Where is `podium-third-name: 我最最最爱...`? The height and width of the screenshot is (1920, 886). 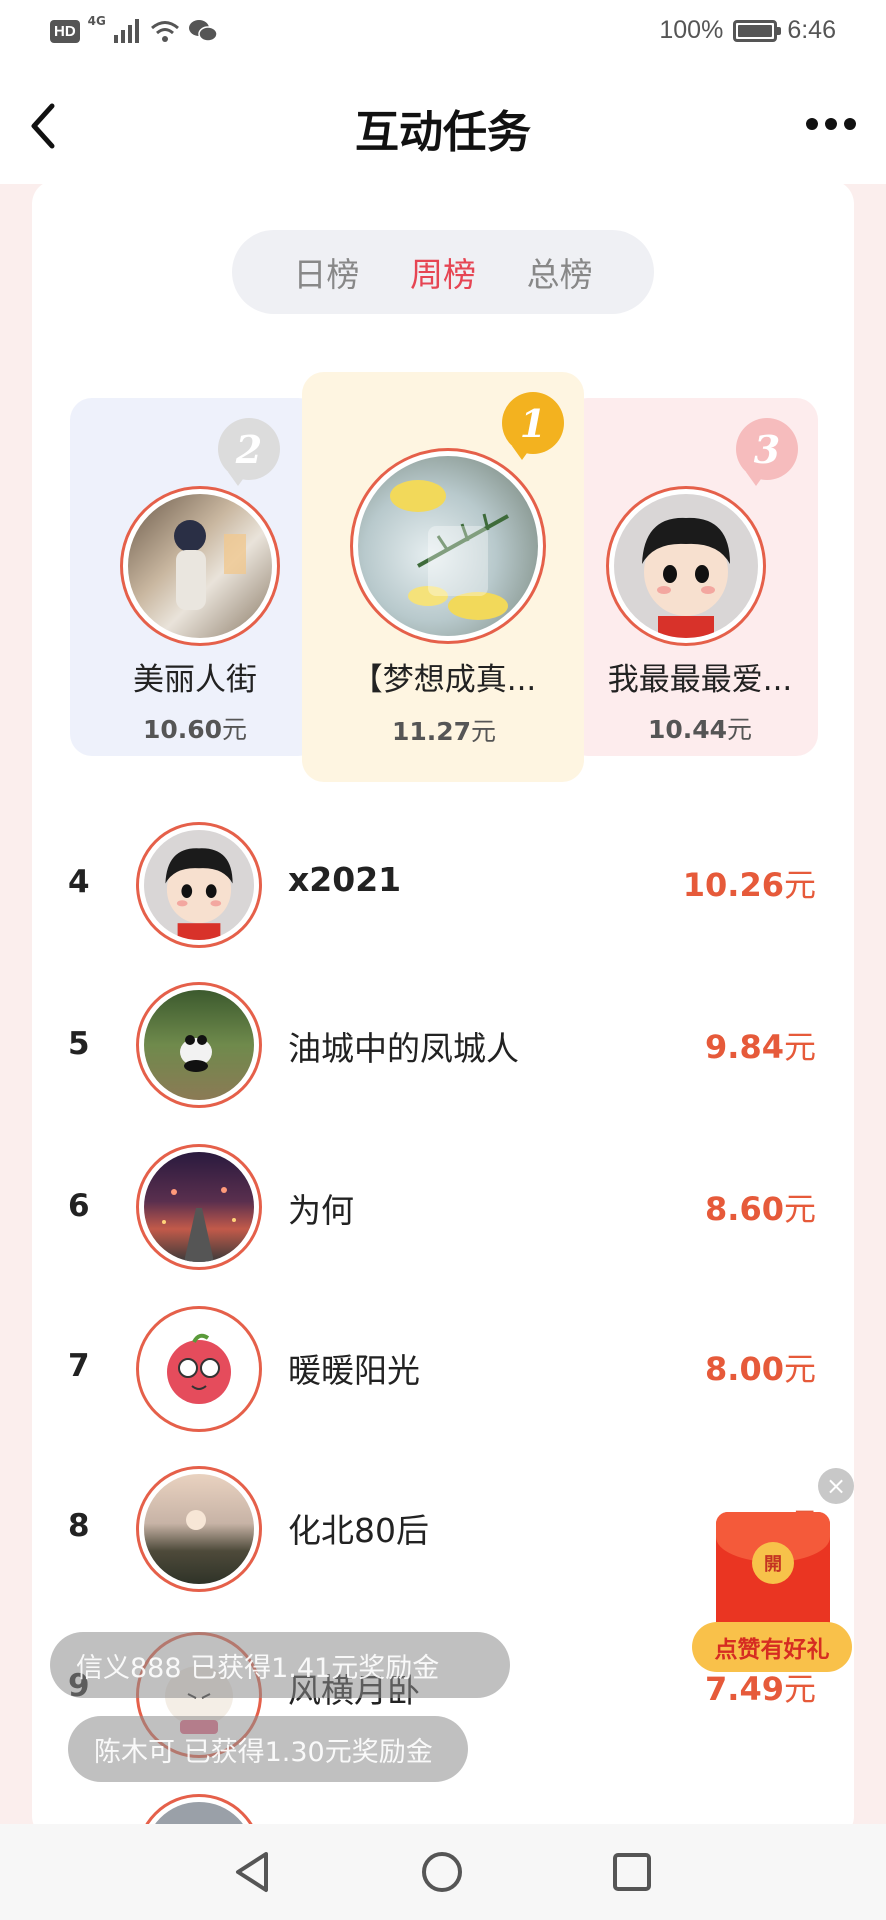 podium-third-name: 我最最最爱... is located at coordinates (700, 680).